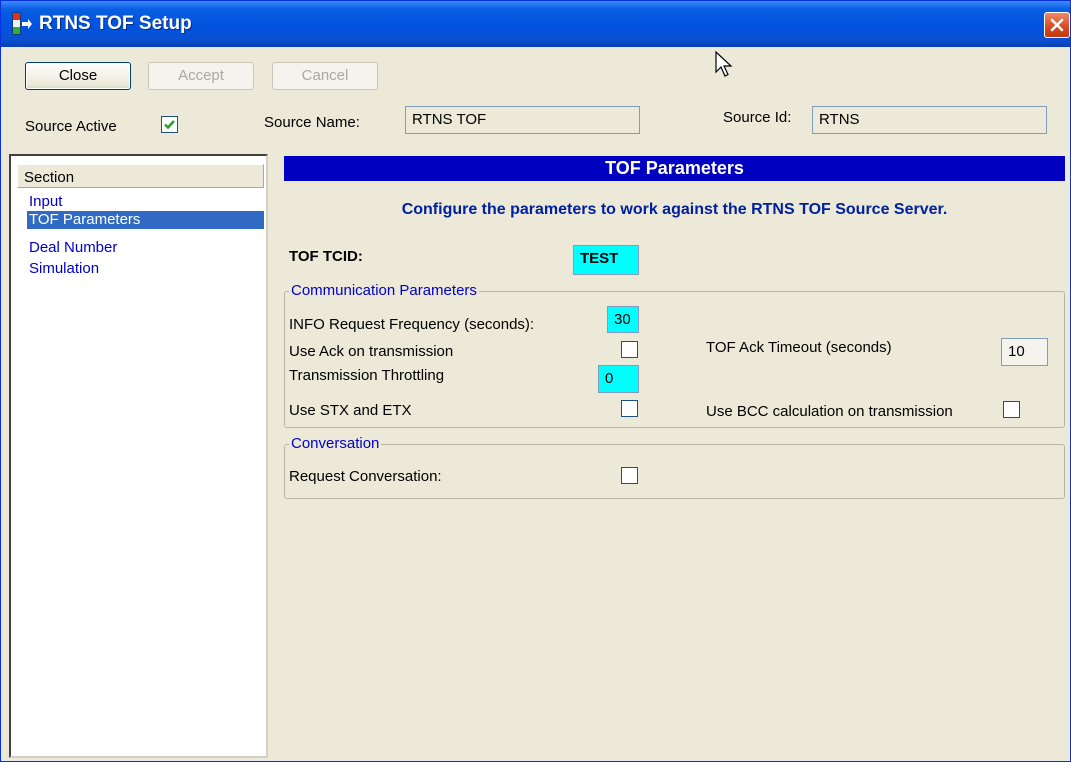 This screenshot has width=1071, height=762. I want to click on close-icon, so click(1057, 25).